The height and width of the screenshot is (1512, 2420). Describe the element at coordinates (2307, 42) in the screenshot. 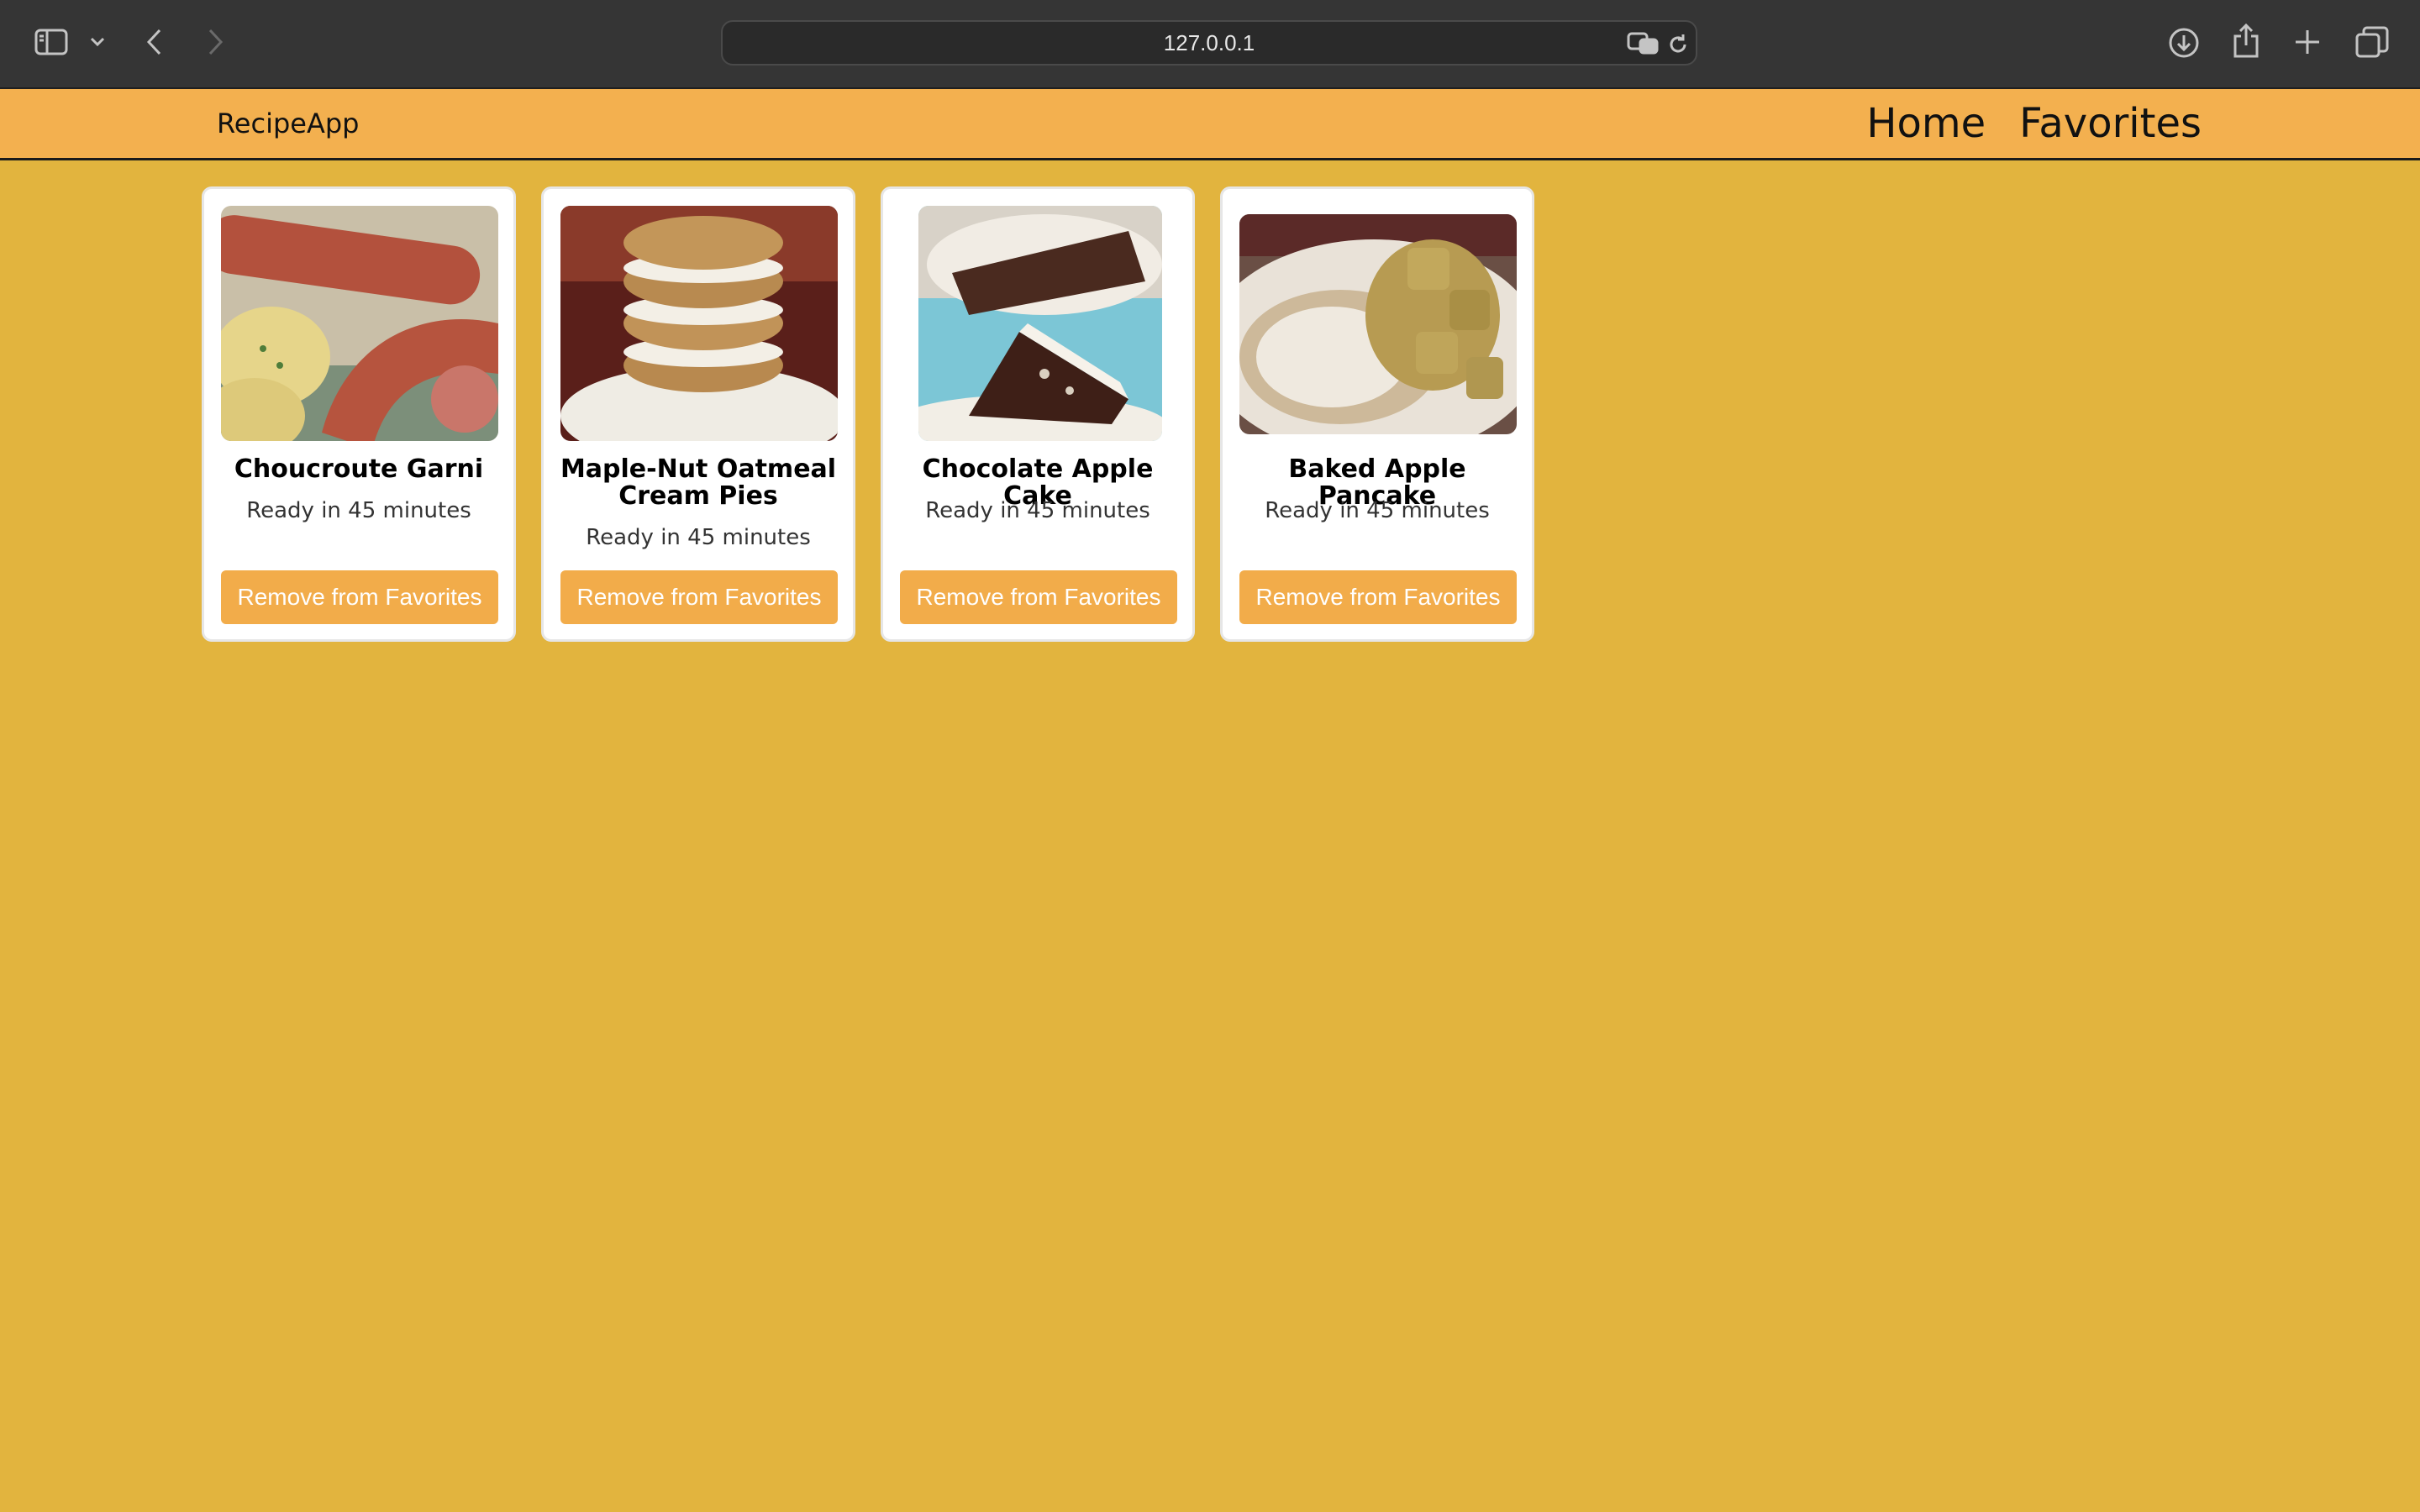

I see `new-tab-icon` at that location.